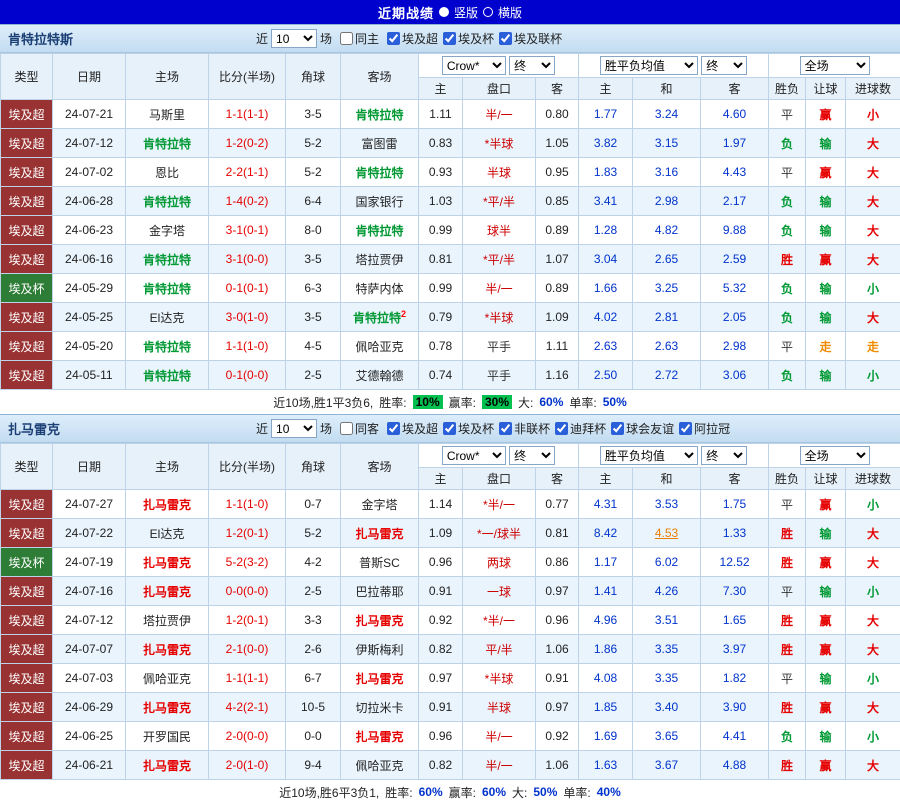 The image size is (900, 804). Describe the element at coordinates (494, 792) in the screenshot. I see `footer-stat: 60%` at that location.